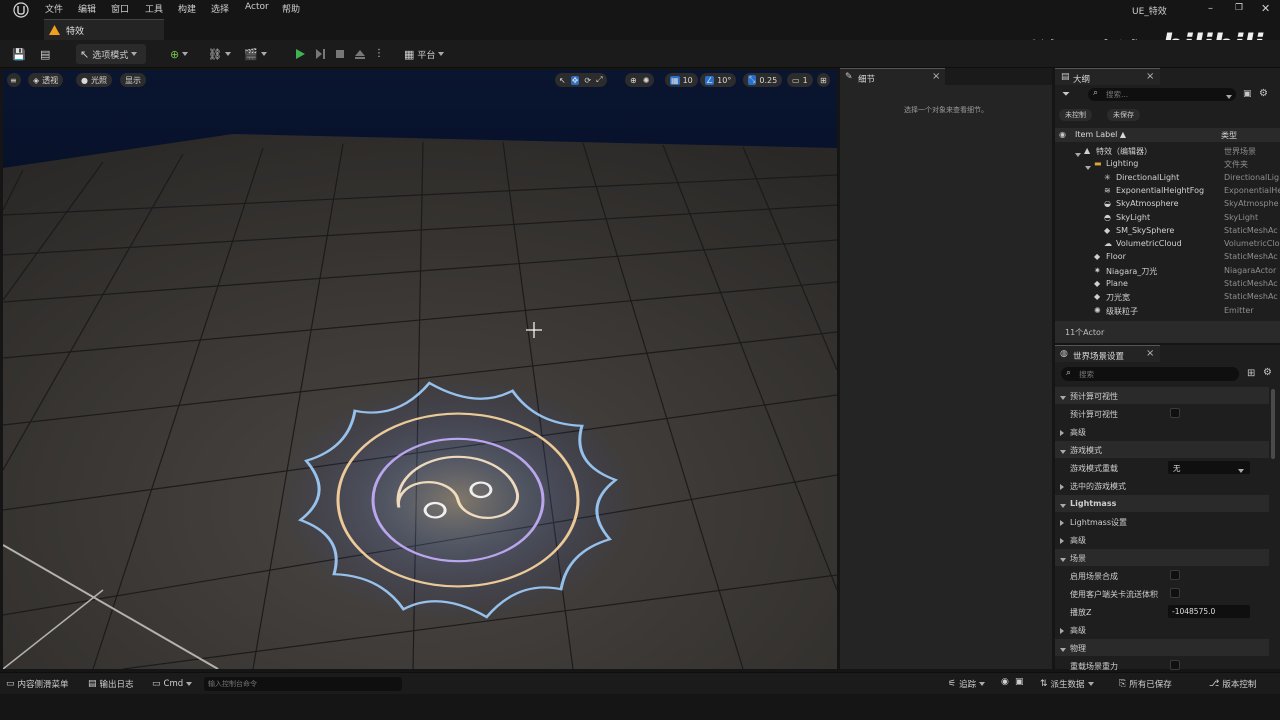 This screenshot has width=1280, height=720. Describe the element at coordinates (1019, 682) in the screenshot. I see `screenshot-icon: ▣` at that location.